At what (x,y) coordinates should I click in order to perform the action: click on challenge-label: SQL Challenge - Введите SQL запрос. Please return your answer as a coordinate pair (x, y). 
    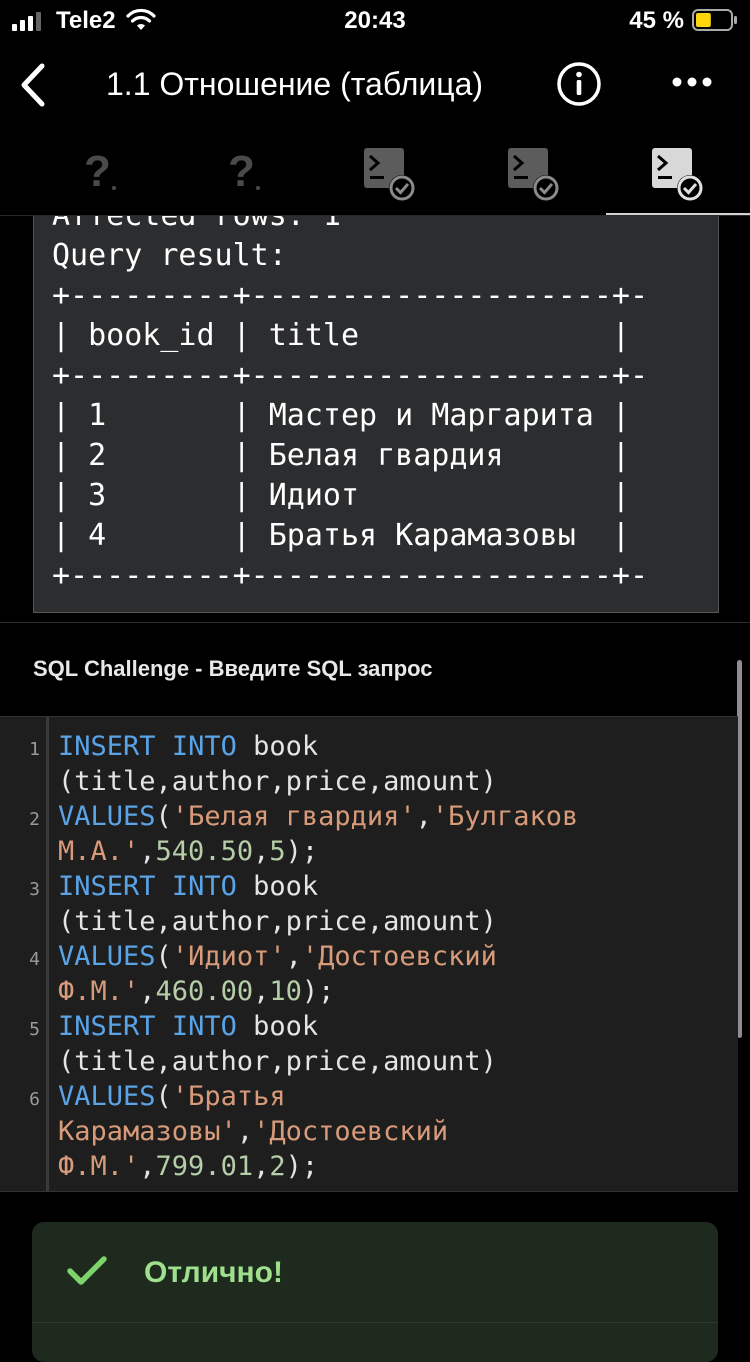
    Looking at the image, I should click on (233, 668).